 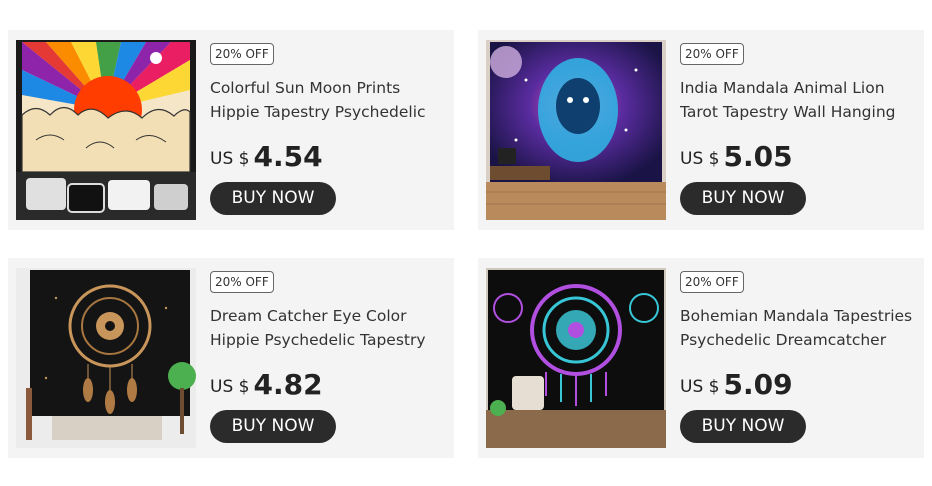 I want to click on product-image-sun-moon-tapestry, so click(x=106, y=130).